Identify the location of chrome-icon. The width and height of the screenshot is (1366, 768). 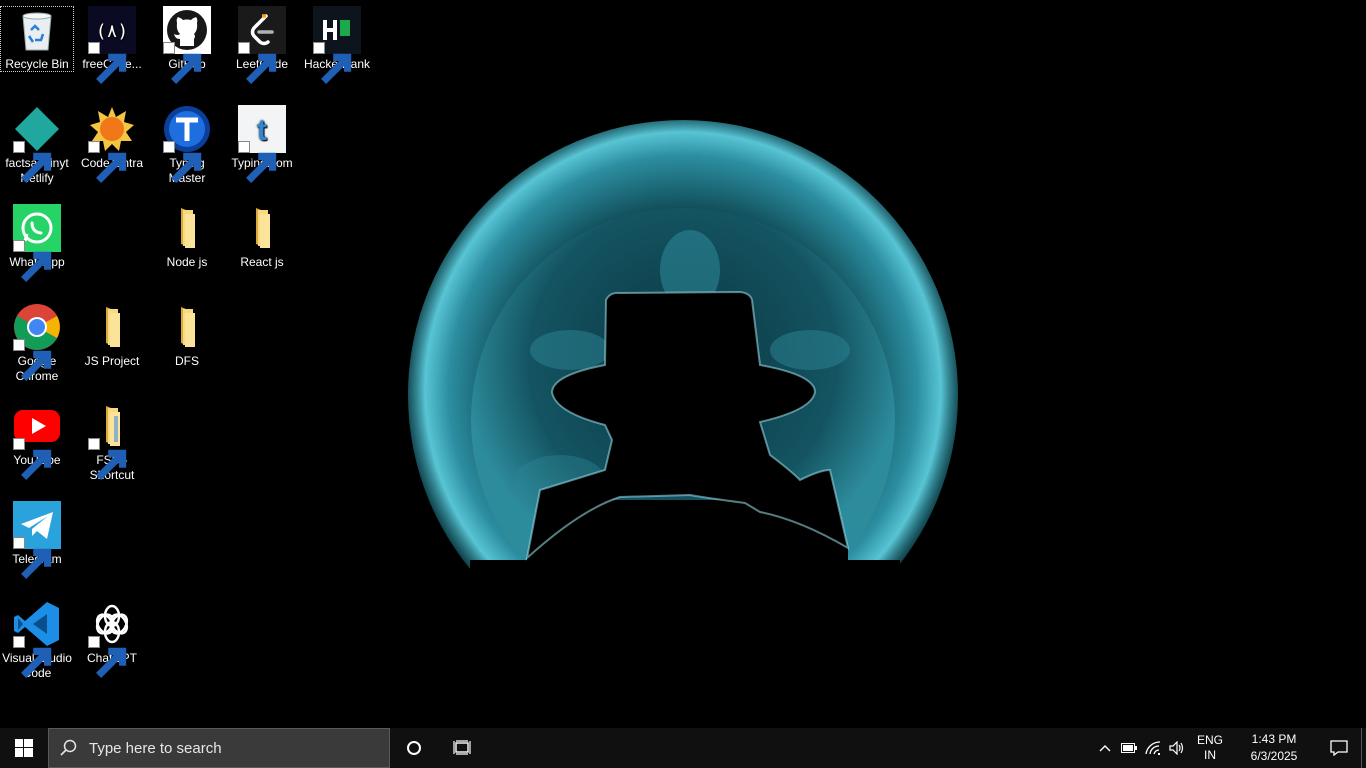
(37, 342).